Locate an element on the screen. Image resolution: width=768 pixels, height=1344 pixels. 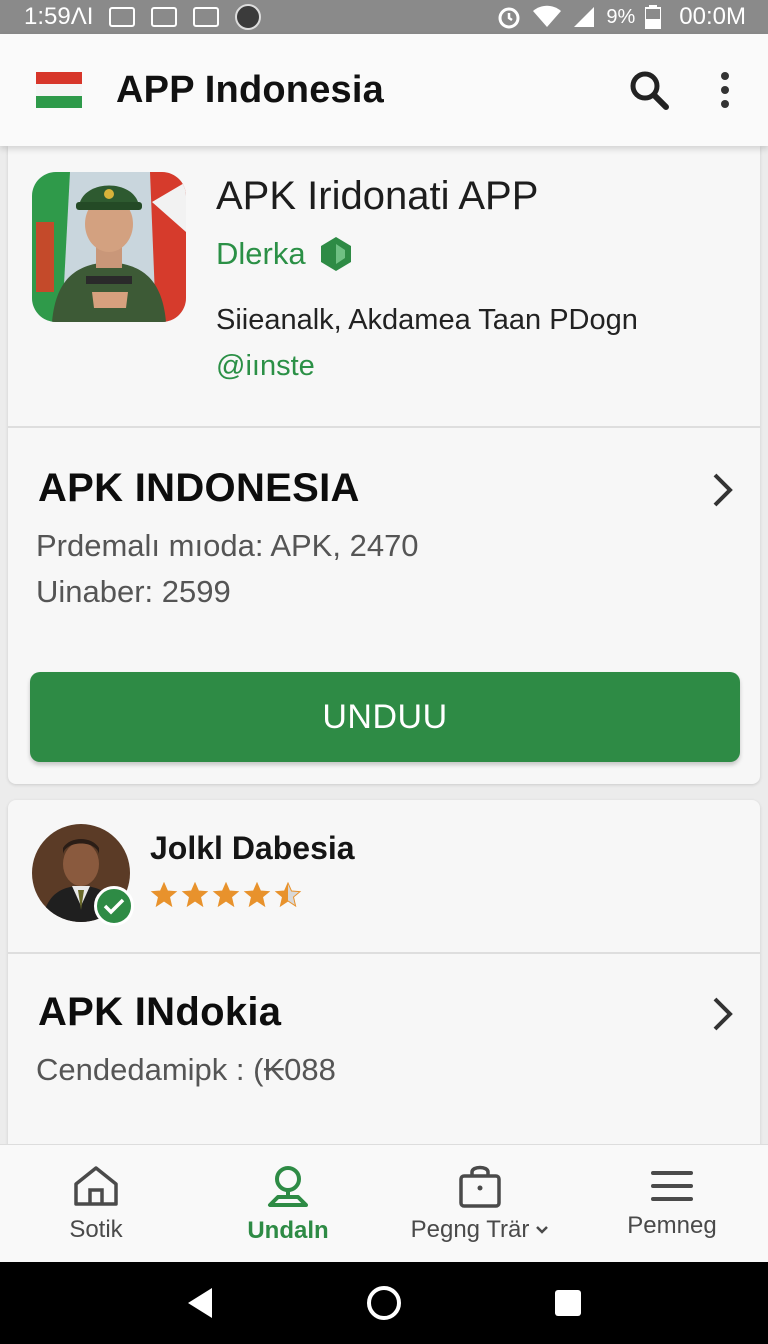
back-icon is located at coordinates (200, 1303).